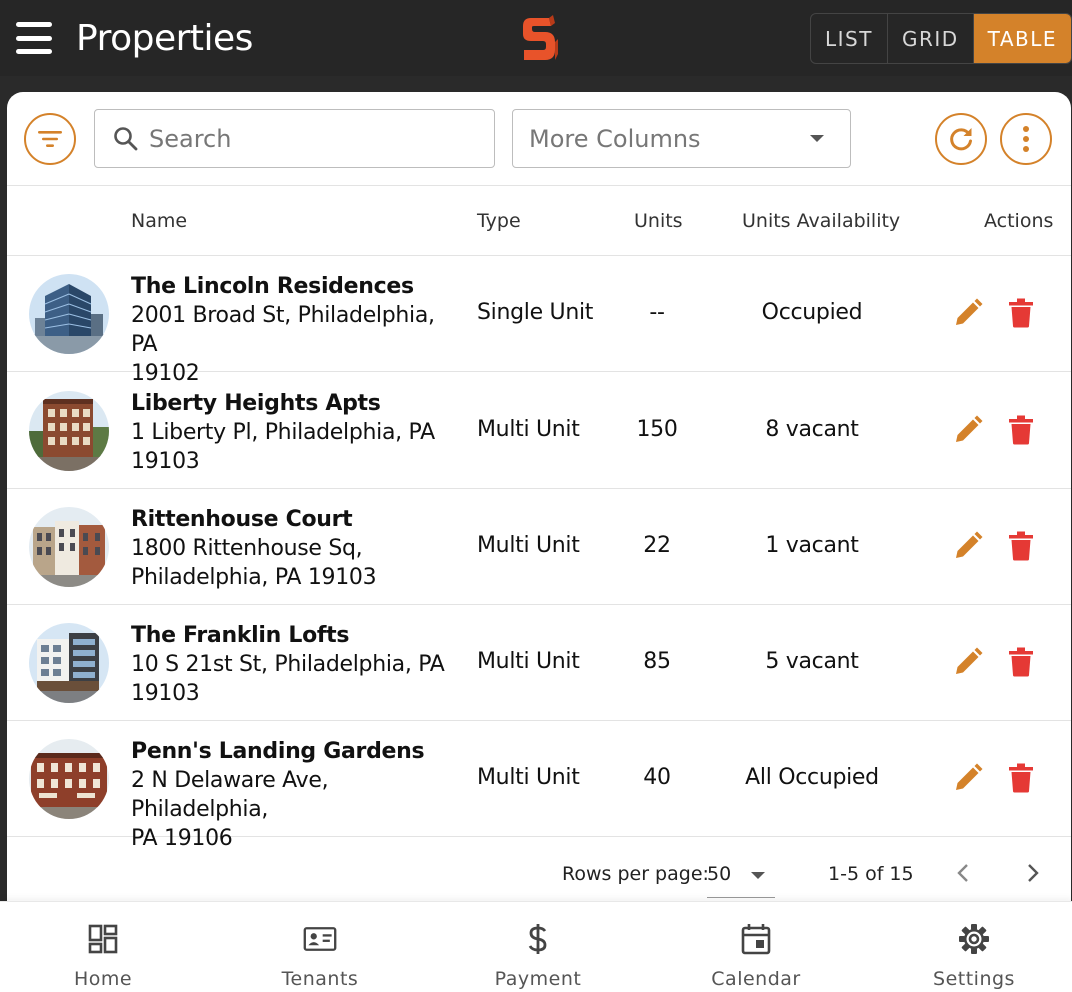 Image resolution: width=1072 pixels, height=992 pixels. What do you see at coordinates (657, 312) in the screenshot?
I see `property-units: --` at bounding box center [657, 312].